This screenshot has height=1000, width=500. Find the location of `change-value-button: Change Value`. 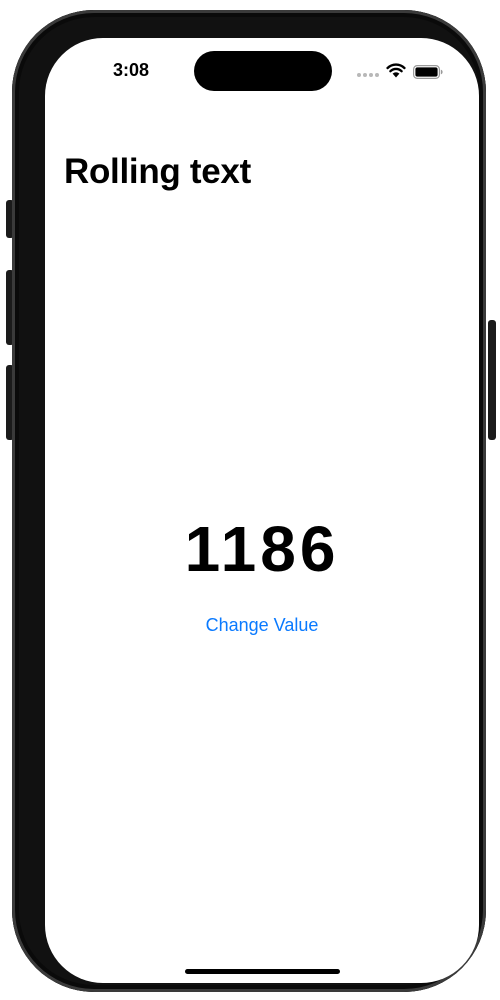

change-value-button: Change Value is located at coordinates (262, 625).